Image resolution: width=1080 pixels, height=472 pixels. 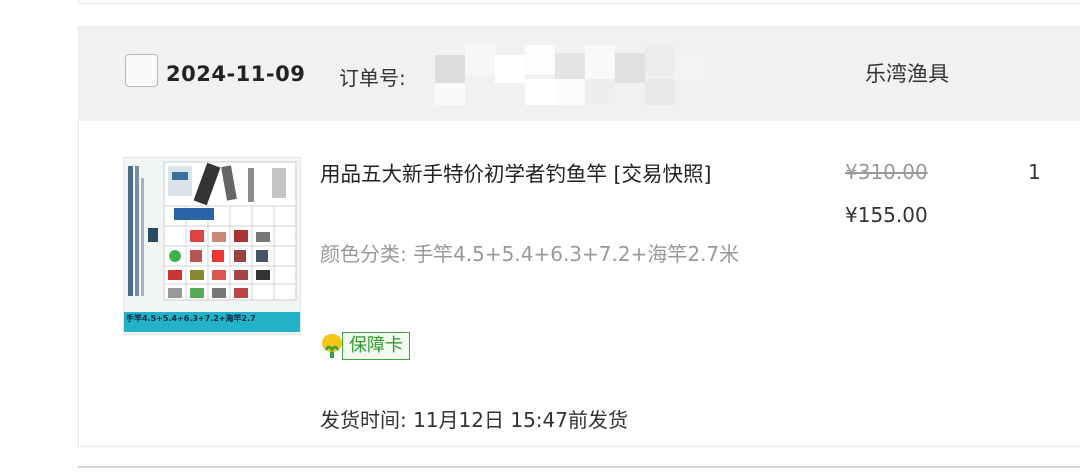 I want to click on order-select-checkbox, so click(x=141, y=70).